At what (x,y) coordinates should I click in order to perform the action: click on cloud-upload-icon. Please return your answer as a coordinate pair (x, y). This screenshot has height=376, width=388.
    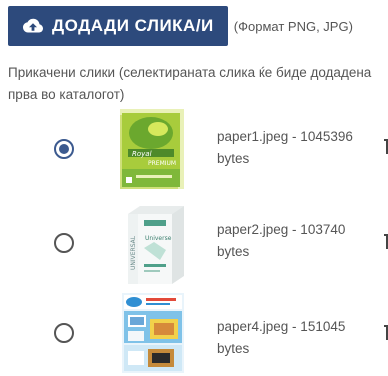
    Looking at the image, I should click on (33, 26).